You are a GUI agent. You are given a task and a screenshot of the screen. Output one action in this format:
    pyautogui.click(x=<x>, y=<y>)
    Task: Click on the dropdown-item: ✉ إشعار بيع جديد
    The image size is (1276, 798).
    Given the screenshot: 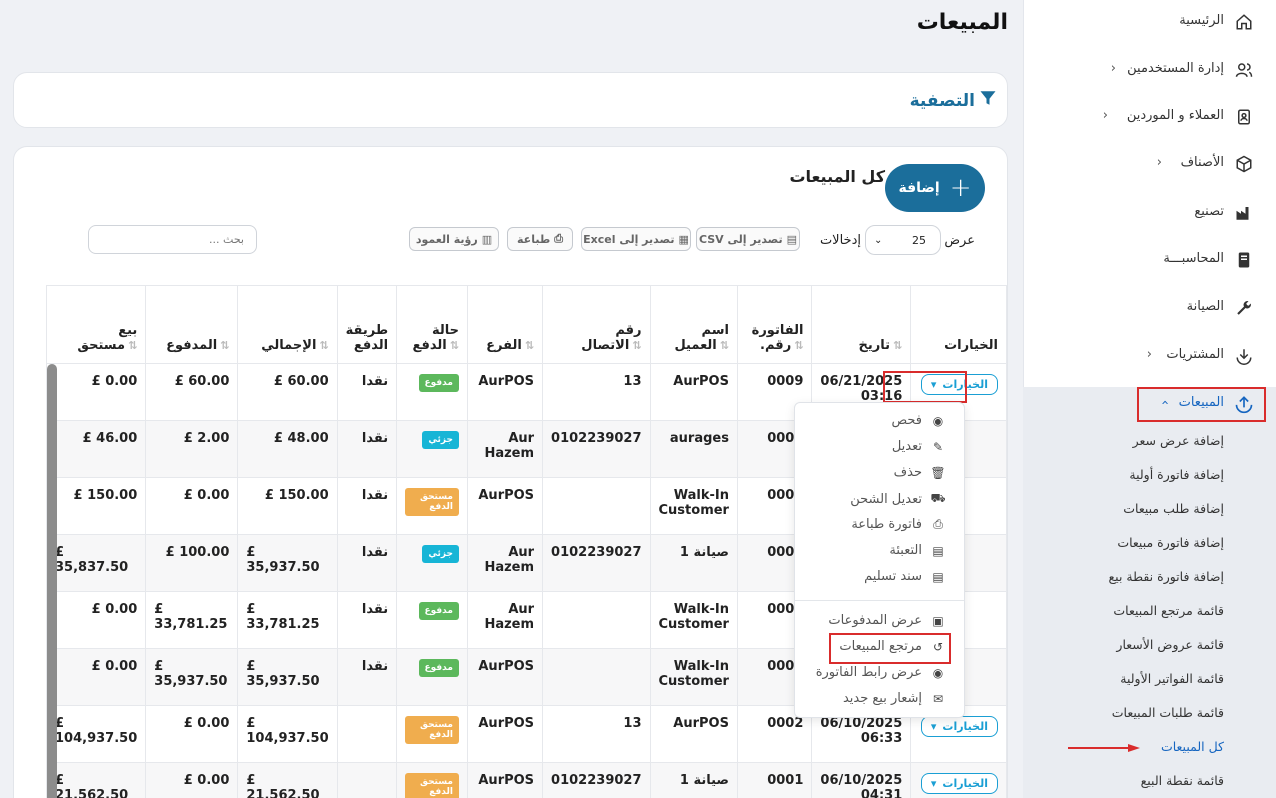 What is the action you would take?
    pyautogui.click(x=894, y=698)
    